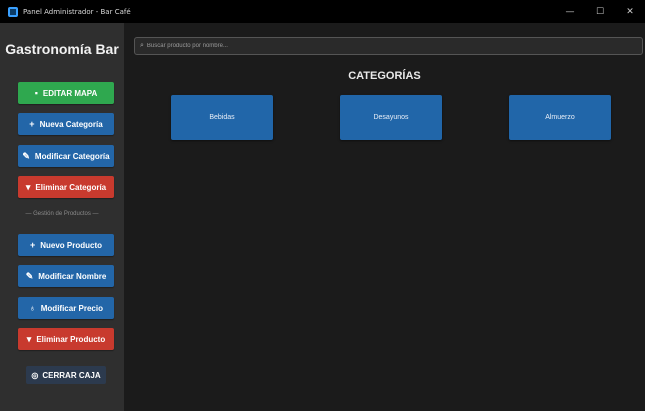  Describe the element at coordinates (71, 375) in the screenshot. I see `cerrar-caja-label: CERRAR CAJA` at that location.